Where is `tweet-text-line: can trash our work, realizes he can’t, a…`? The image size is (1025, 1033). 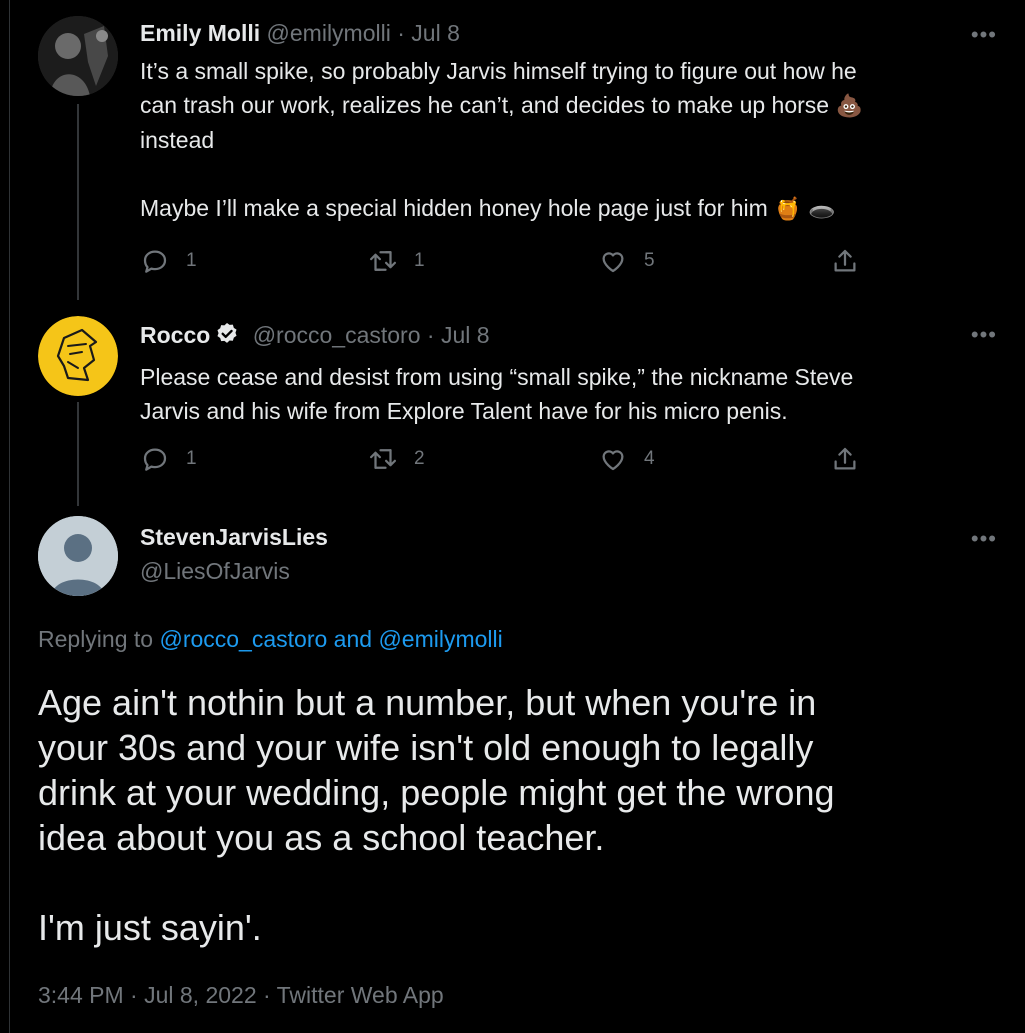
tweet-text-line: can trash our work, realizes he can’t, a… is located at coordinates (560, 105).